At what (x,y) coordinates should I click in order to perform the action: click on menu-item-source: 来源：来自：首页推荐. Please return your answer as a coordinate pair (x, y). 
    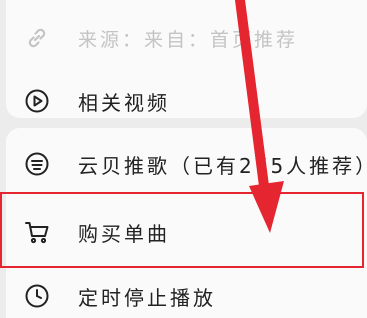
    Looking at the image, I should click on (186, 38).